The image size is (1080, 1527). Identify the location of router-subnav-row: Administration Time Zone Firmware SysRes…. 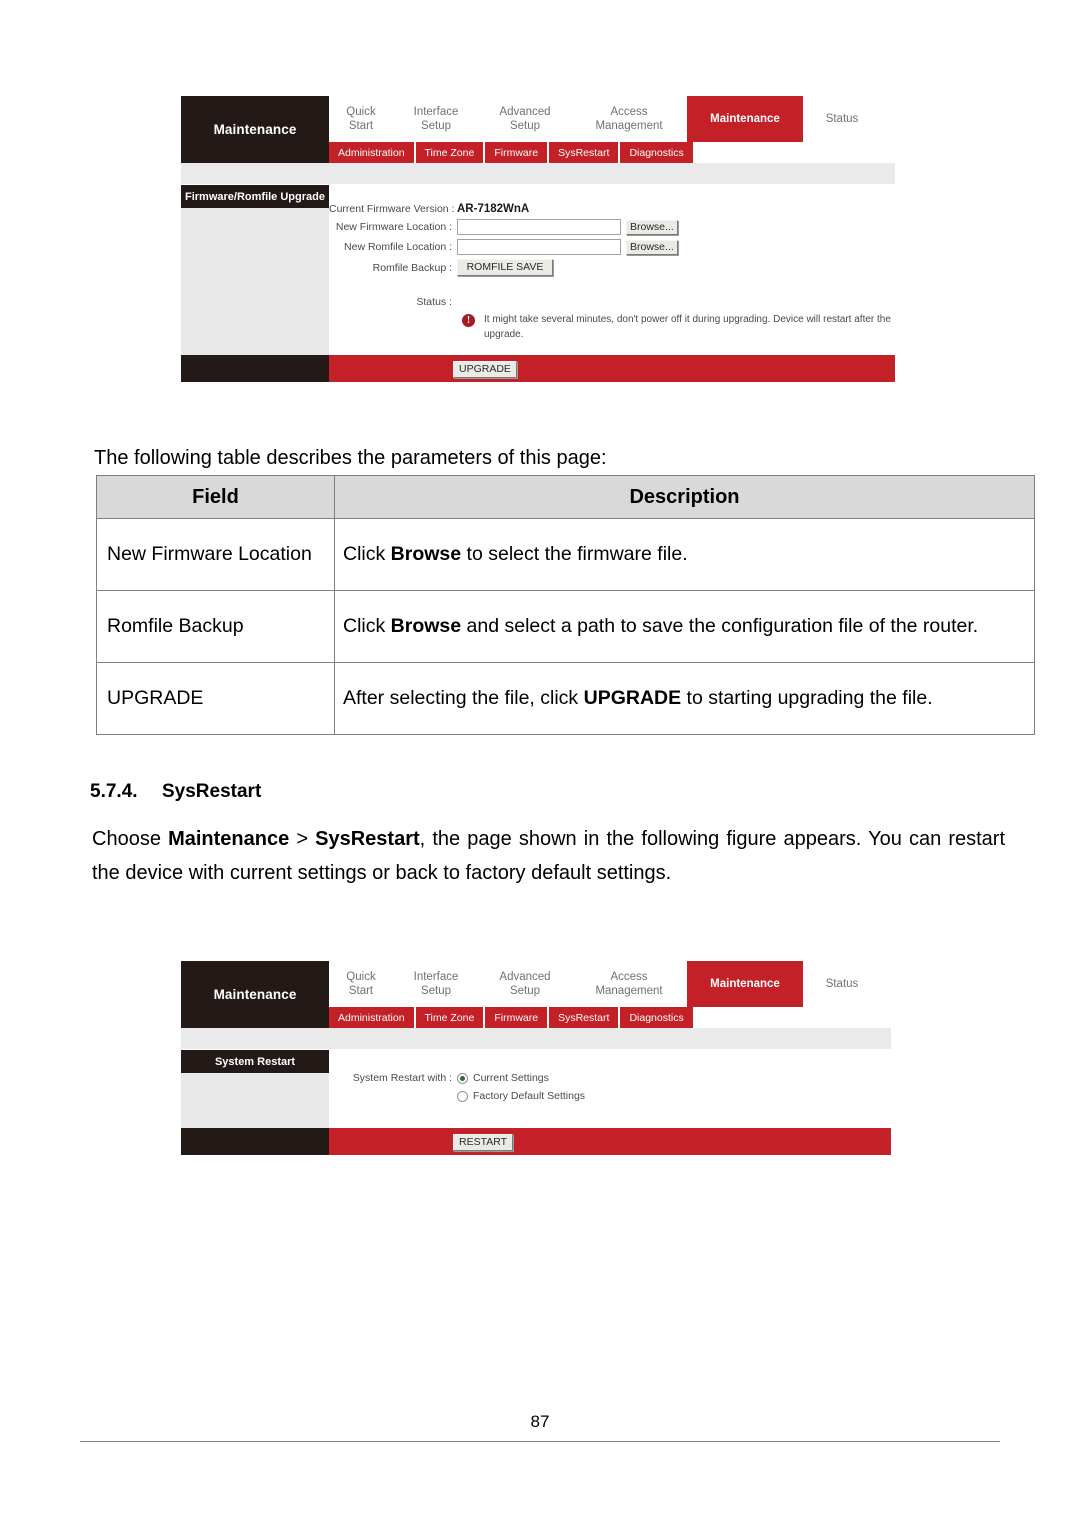
(536, 1017).